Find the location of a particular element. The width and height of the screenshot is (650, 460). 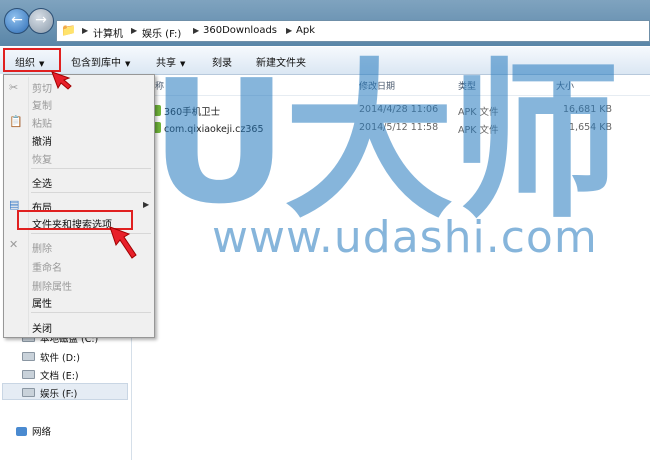

annotation-arrows is located at coordinates (94, 165).